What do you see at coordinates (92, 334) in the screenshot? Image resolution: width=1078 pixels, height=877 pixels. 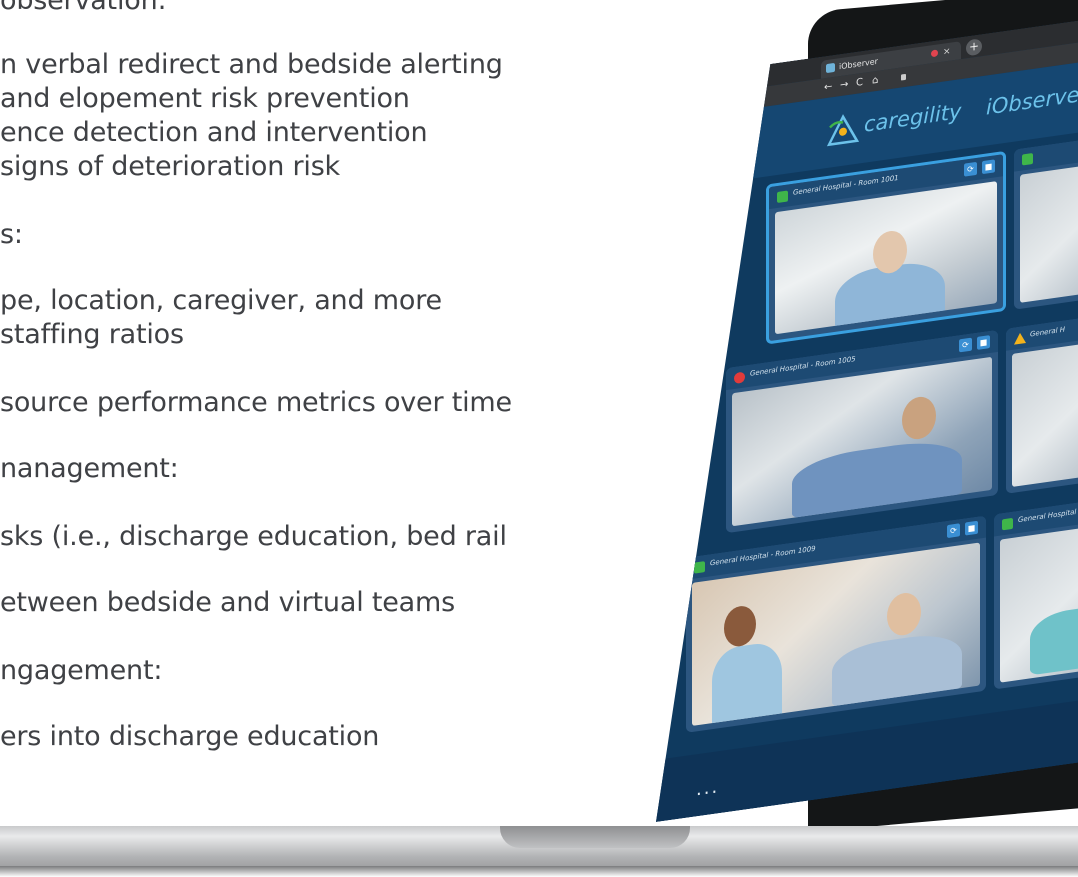 I see `copy-line: staffing ratios` at bounding box center [92, 334].